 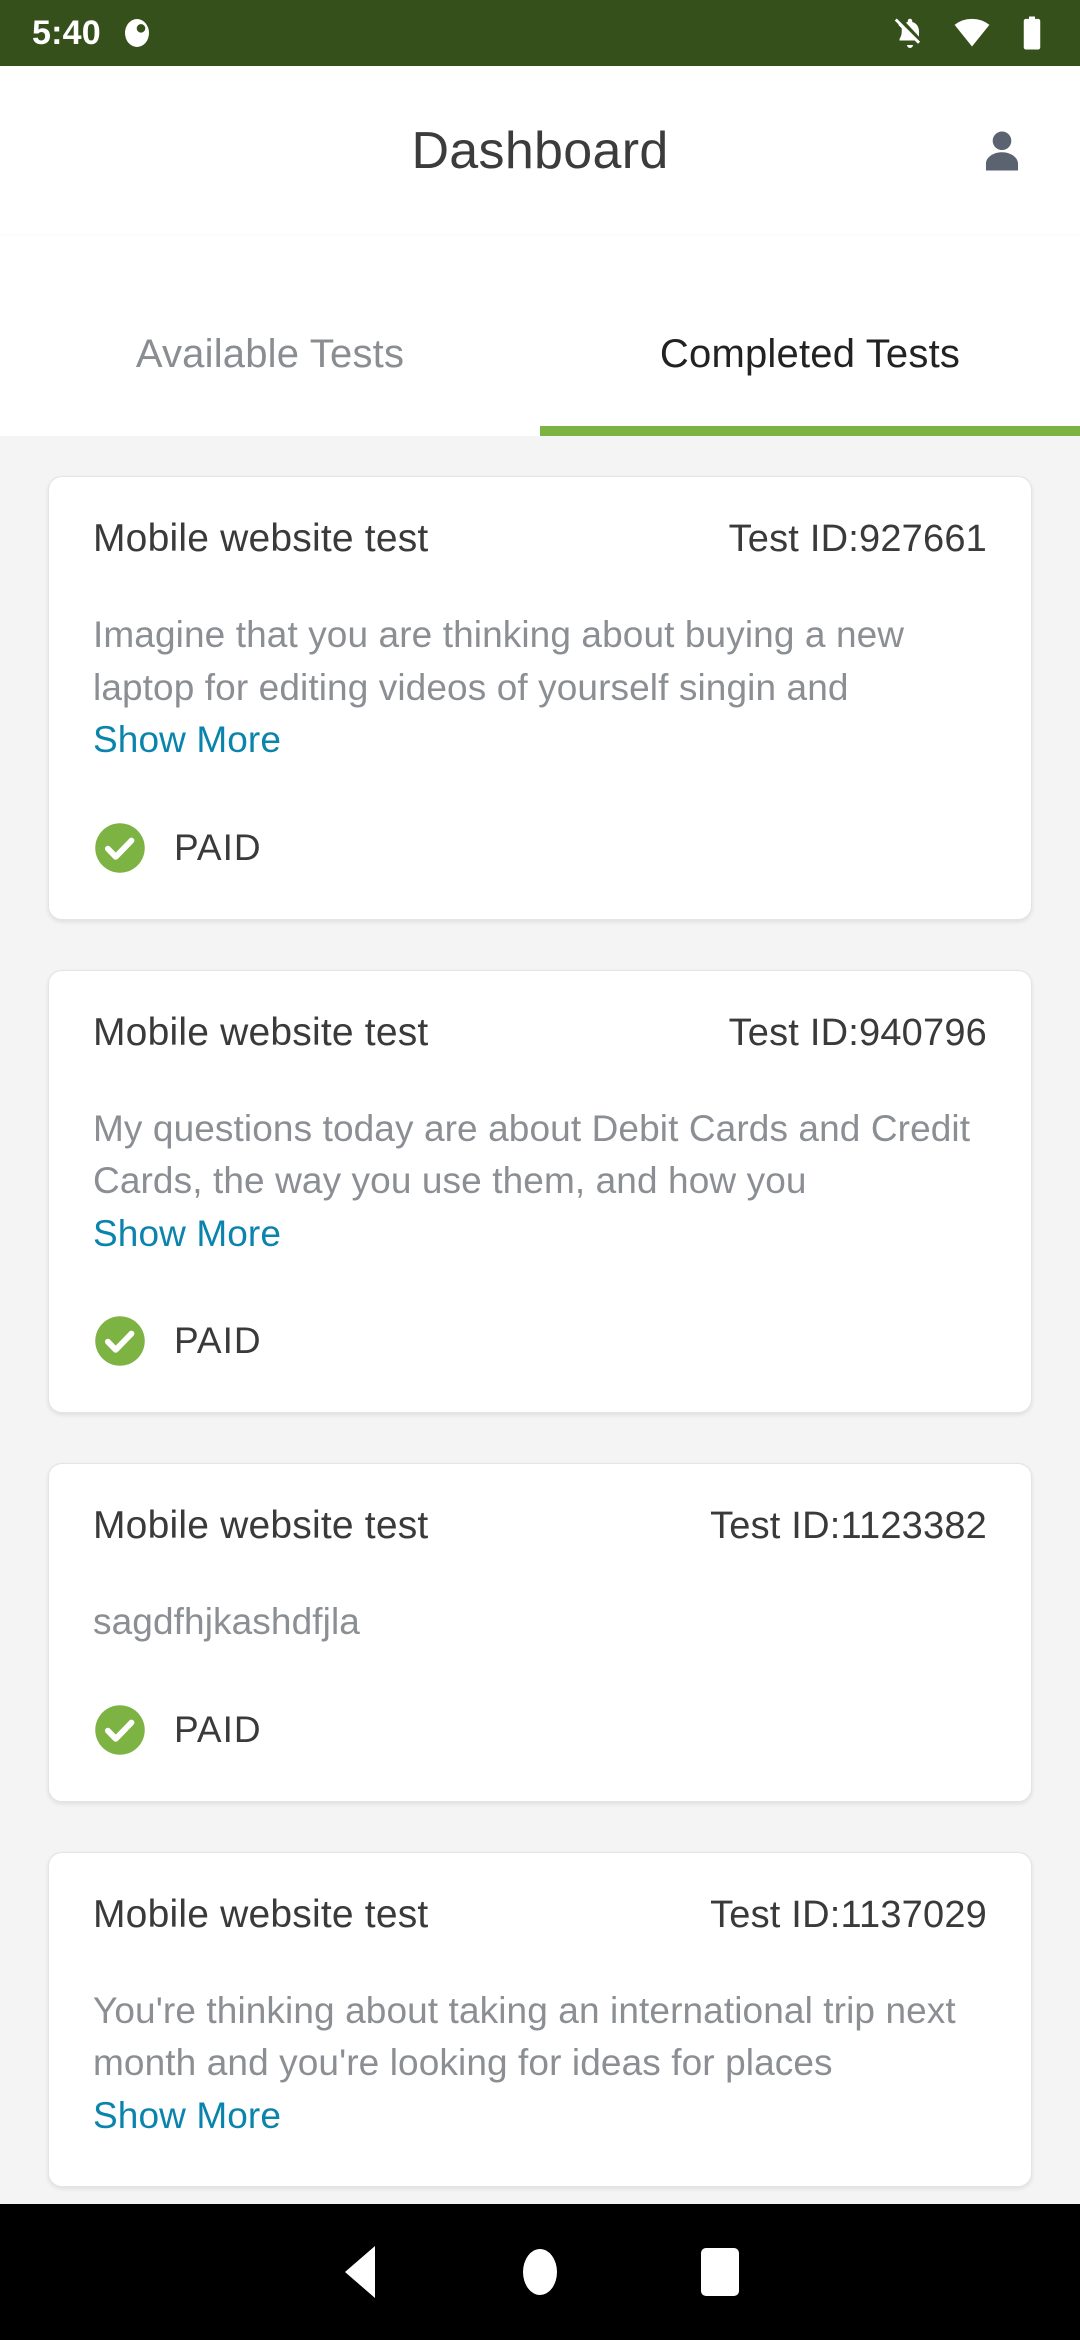 What do you see at coordinates (540, 1033) in the screenshot?
I see `test-card-header: Mobile website test Test ID:940796` at bounding box center [540, 1033].